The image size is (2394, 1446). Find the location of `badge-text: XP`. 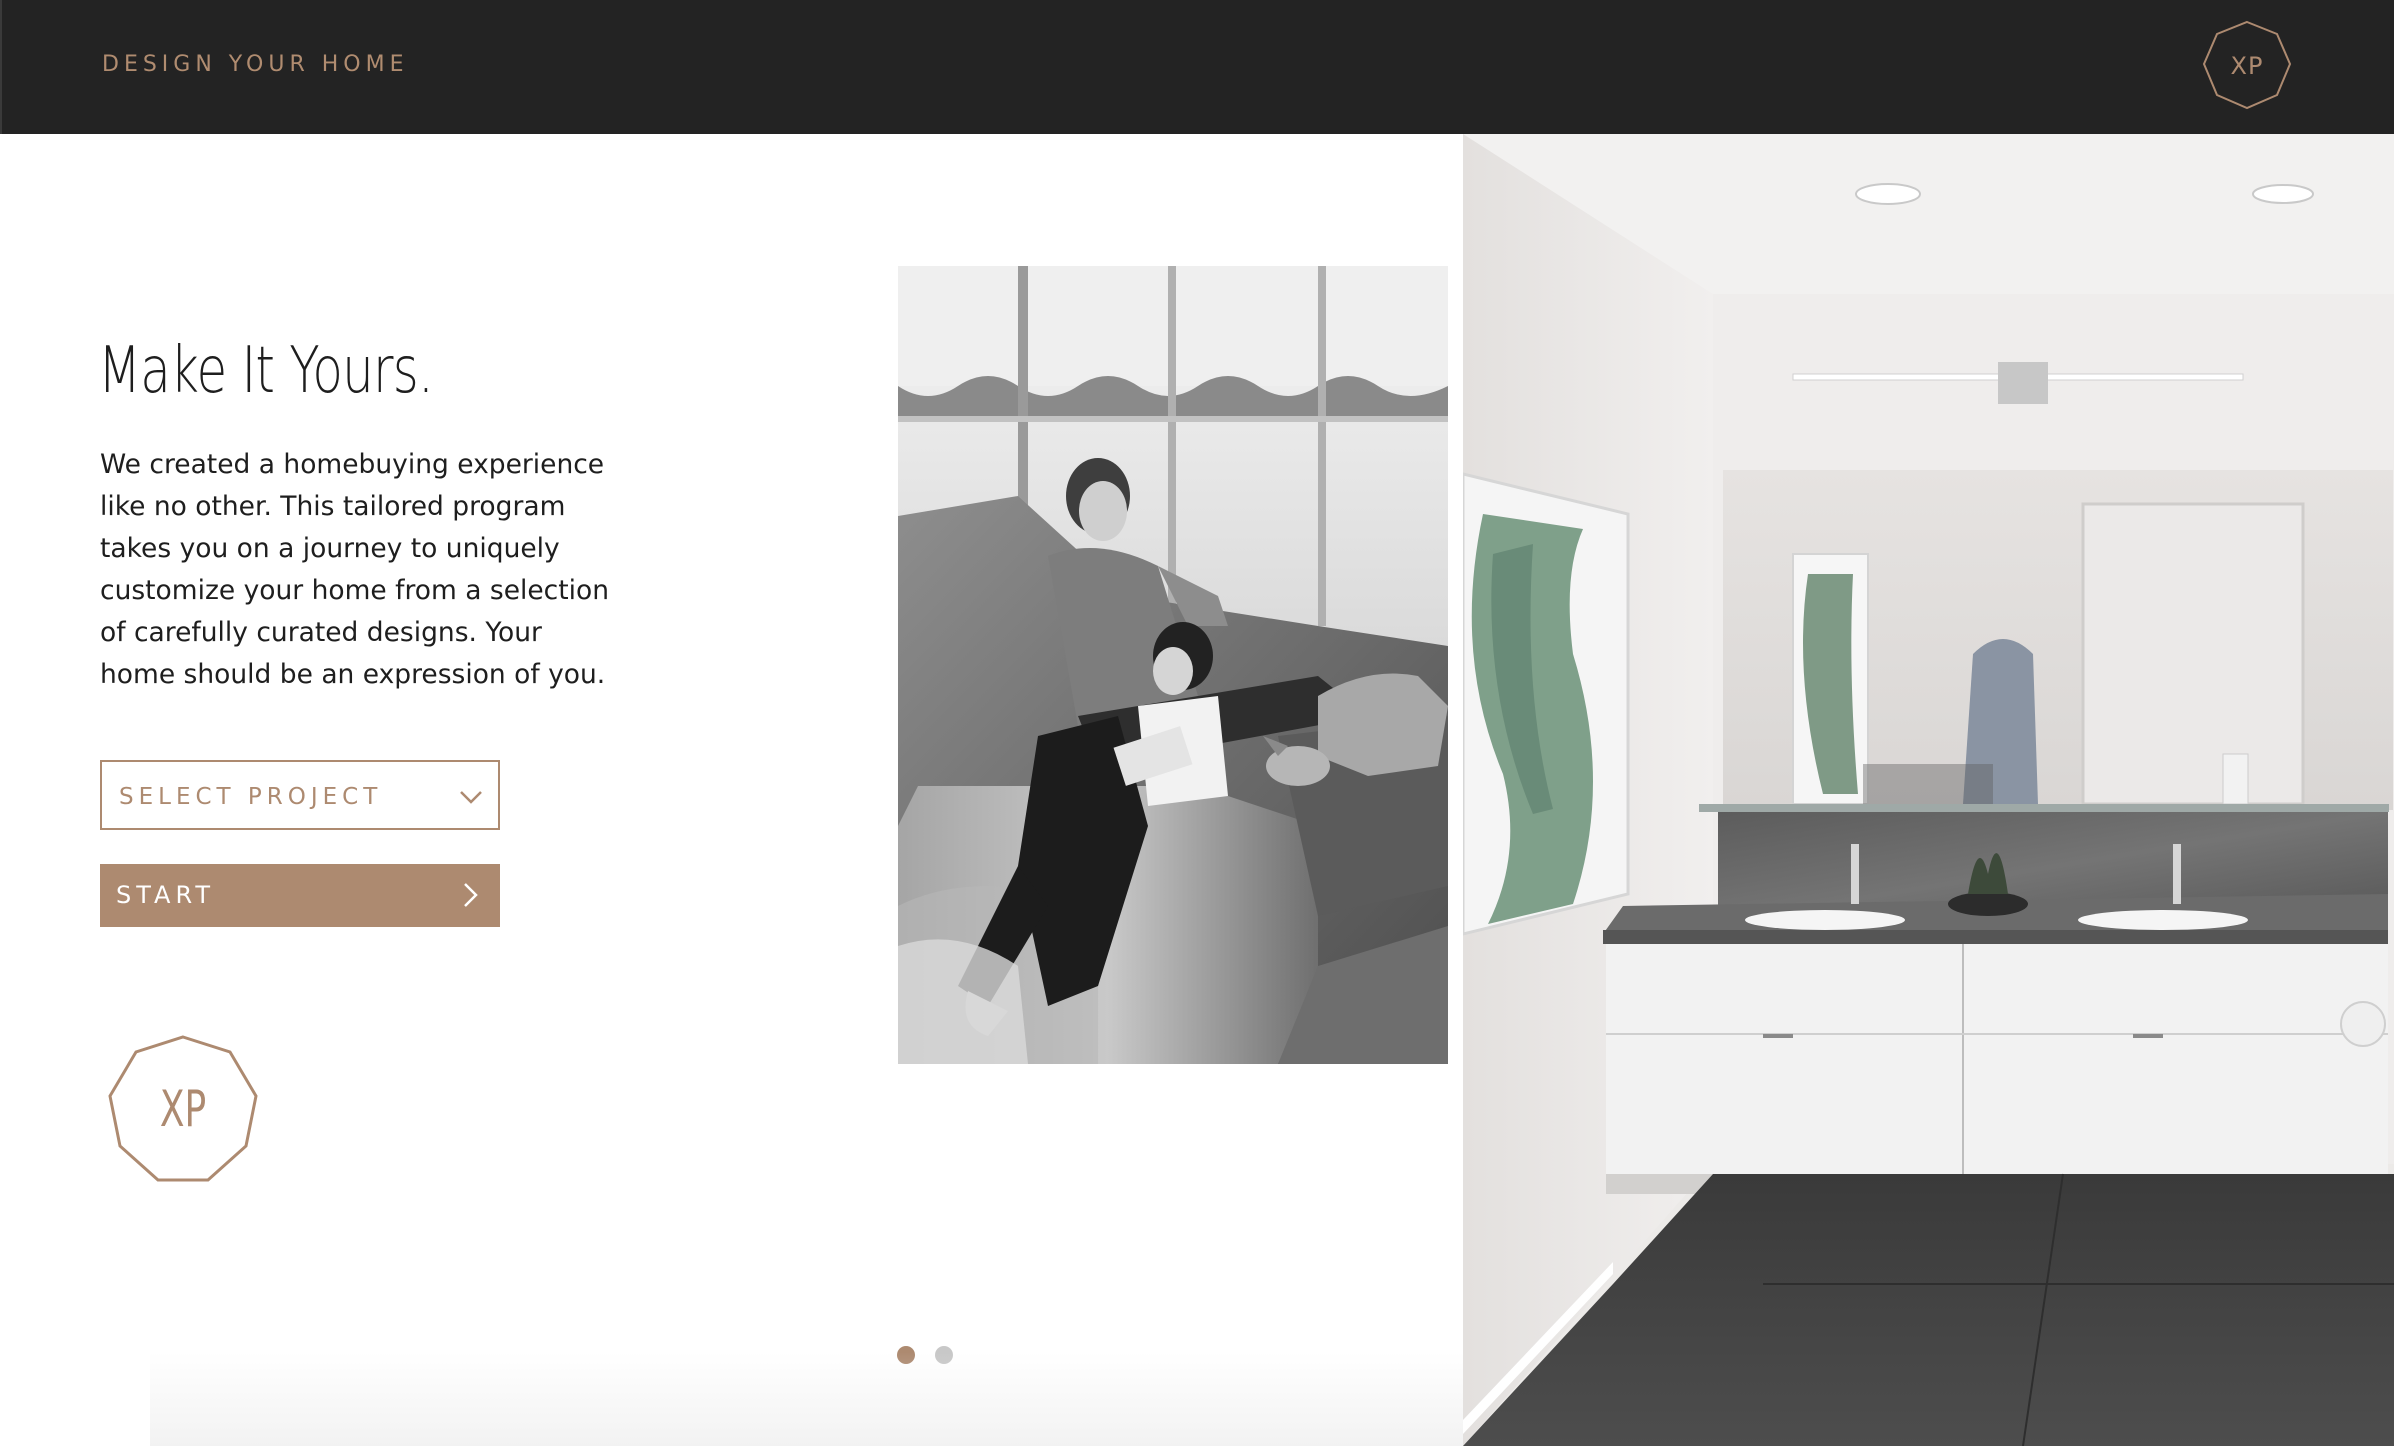

badge-text: XP is located at coordinates (183, 1109).